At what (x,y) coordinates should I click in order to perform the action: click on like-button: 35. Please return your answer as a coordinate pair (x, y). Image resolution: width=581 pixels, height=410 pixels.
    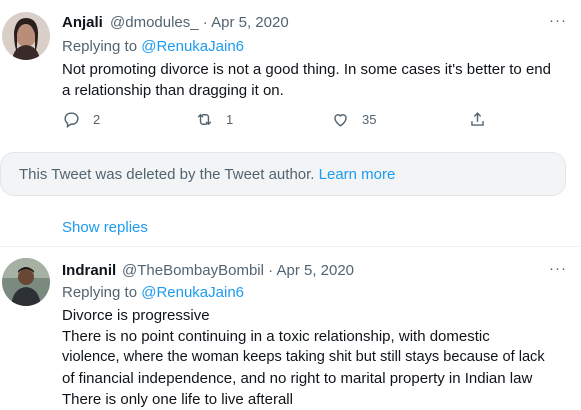
    Looking at the image, I should click on (353, 119).